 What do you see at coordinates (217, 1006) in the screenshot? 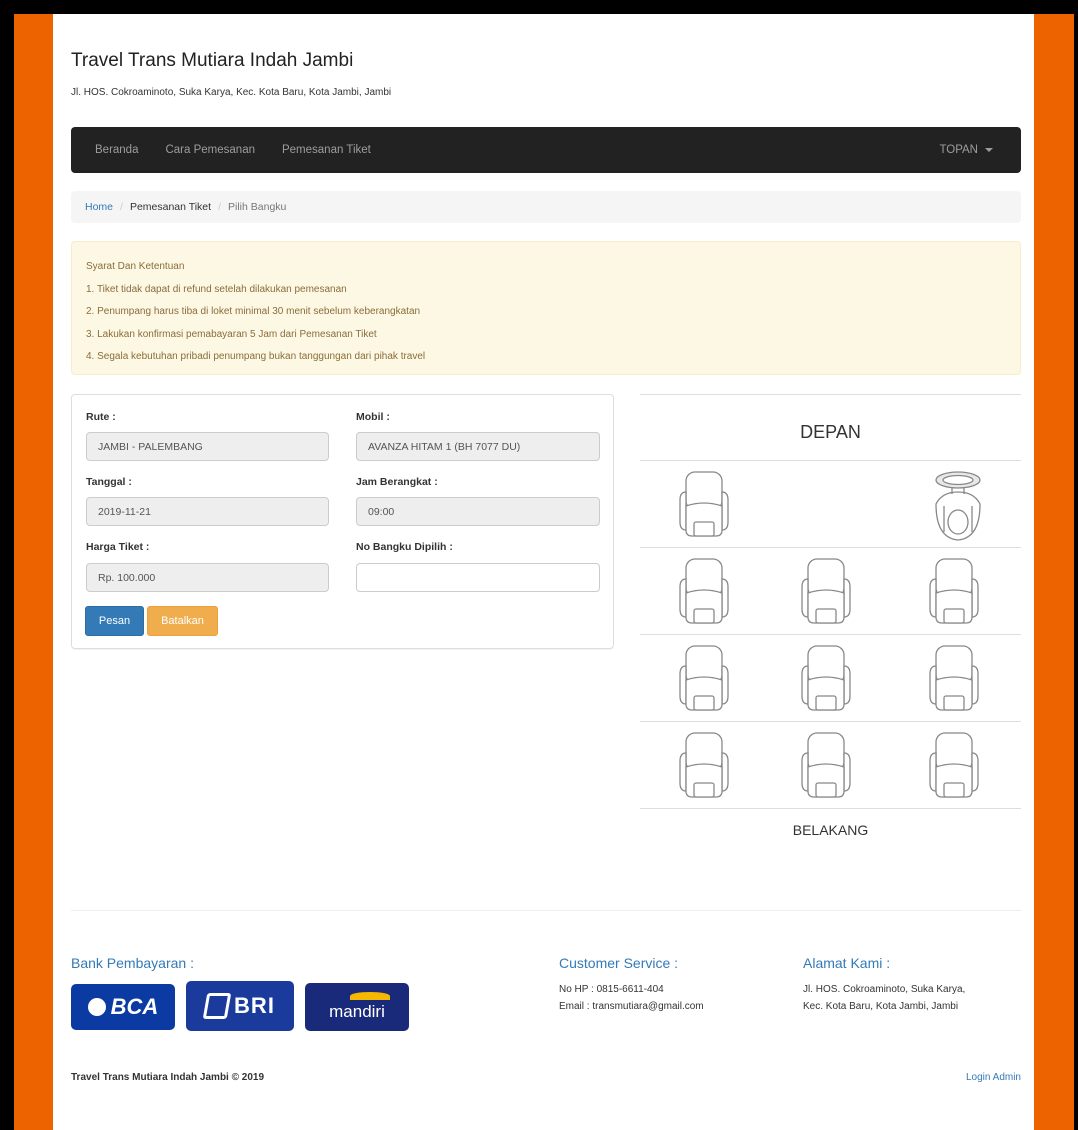
I see `bri-emblem-icon` at bounding box center [217, 1006].